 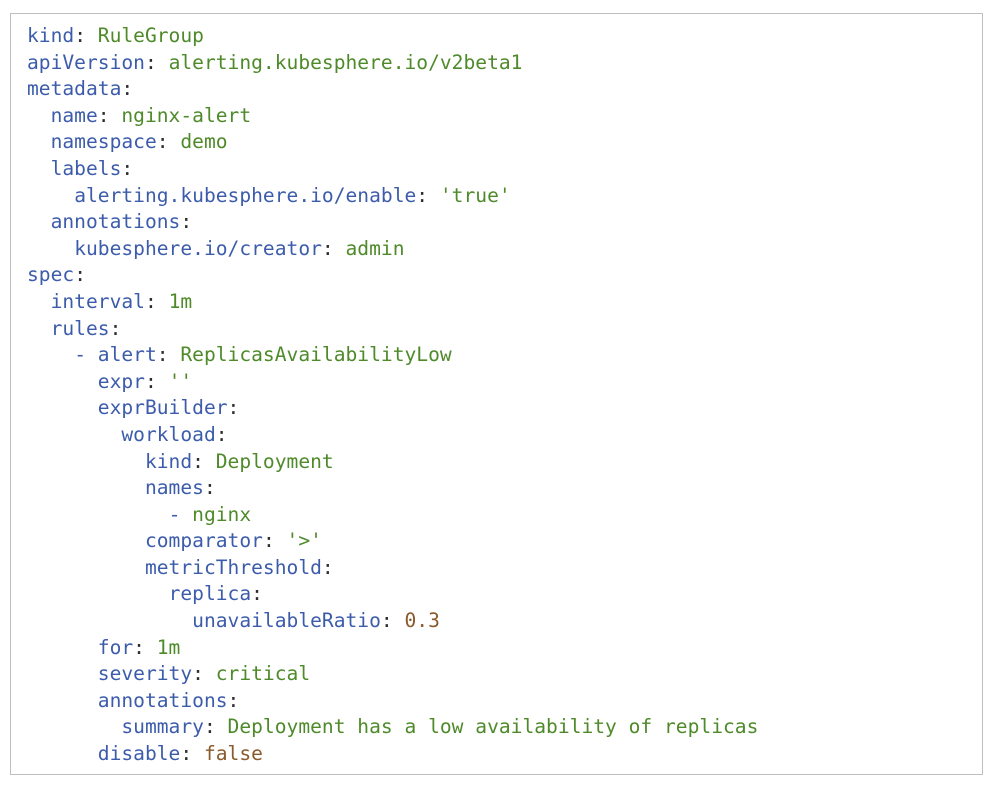 I want to click on code-line: labels:, so click(x=392, y=169).